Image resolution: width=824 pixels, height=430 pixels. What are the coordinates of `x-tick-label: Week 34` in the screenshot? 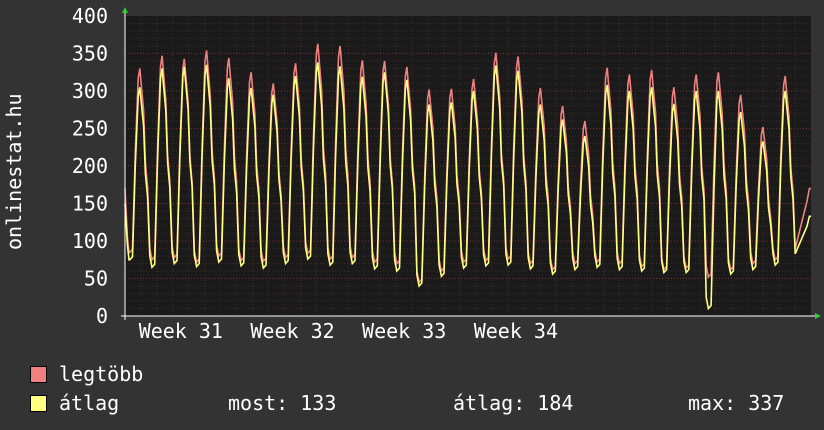 It's located at (516, 331).